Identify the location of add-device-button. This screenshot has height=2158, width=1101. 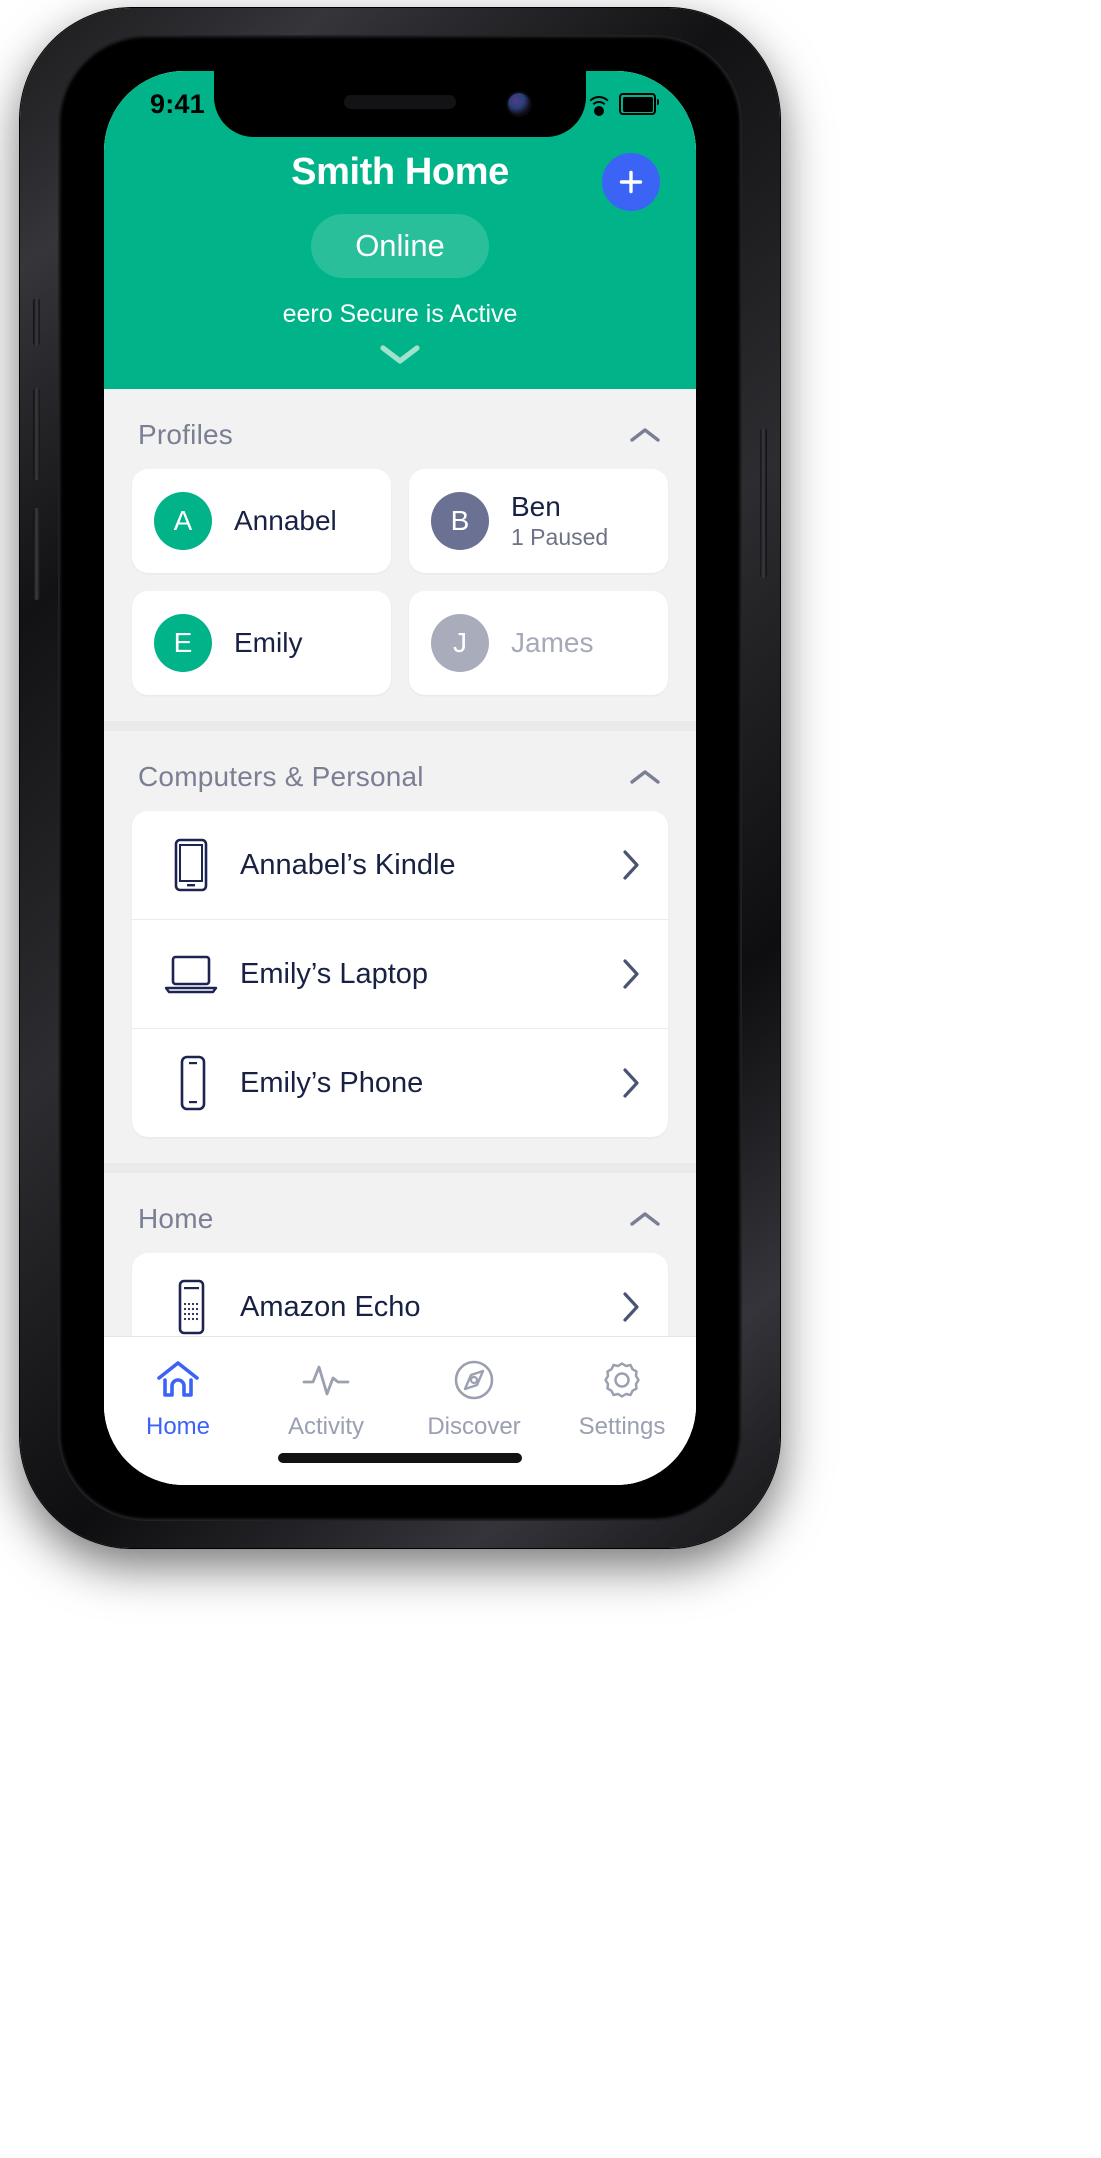
(631, 182).